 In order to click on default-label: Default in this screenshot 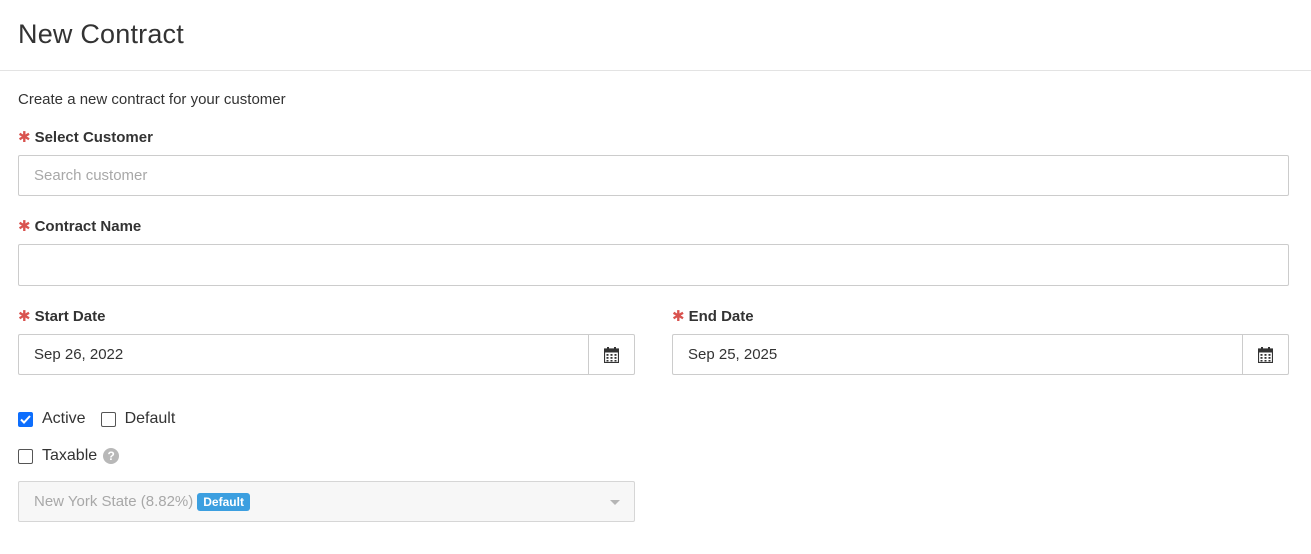, I will do `click(150, 418)`.